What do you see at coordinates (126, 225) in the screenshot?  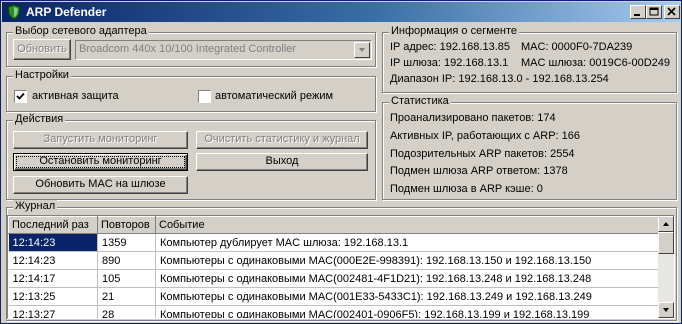 I see `column-header-repeats: Повторов` at bounding box center [126, 225].